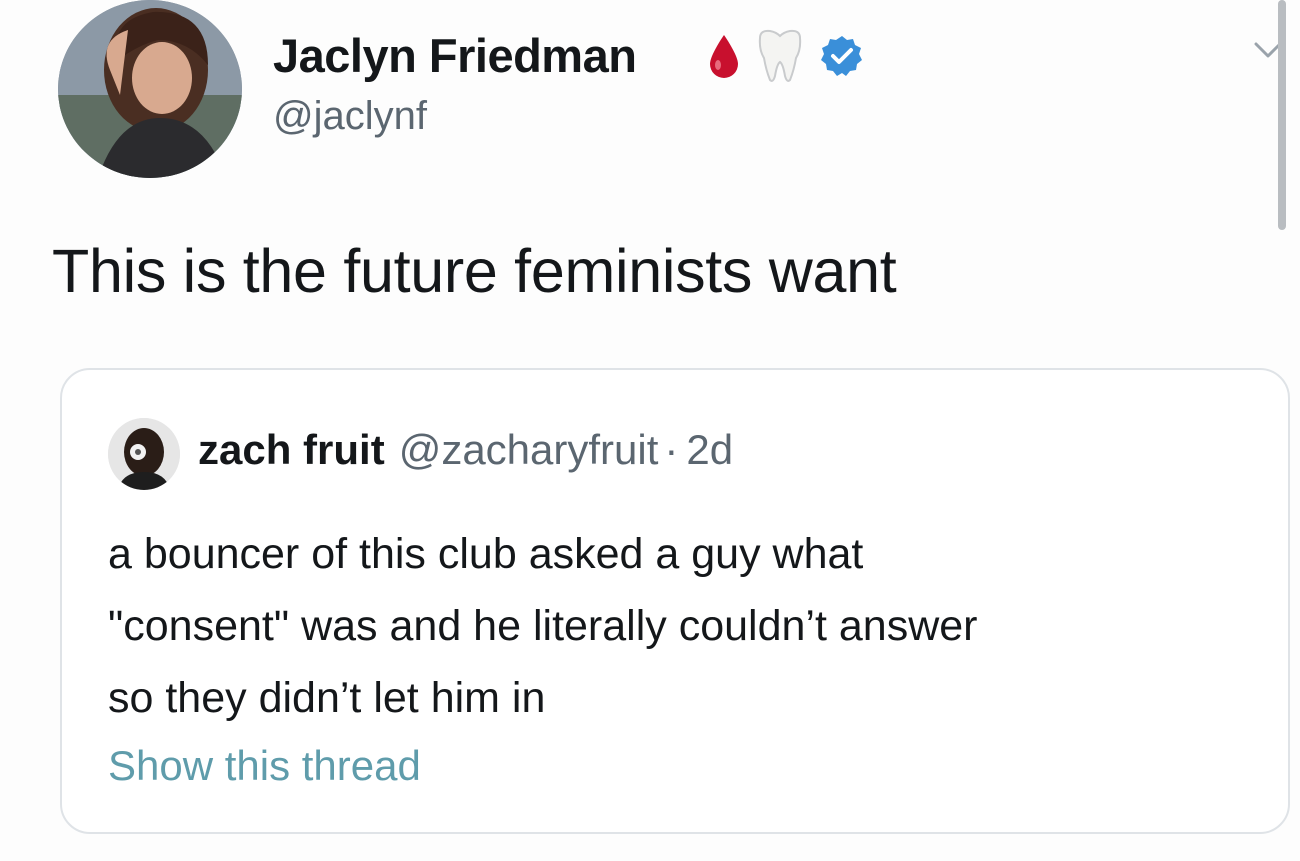 The height and width of the screenshot is (861, 1300). What do you see at coordinates (150, 89) in the screenshot?
I see `author-avatar` at bounding box center [150, 89].